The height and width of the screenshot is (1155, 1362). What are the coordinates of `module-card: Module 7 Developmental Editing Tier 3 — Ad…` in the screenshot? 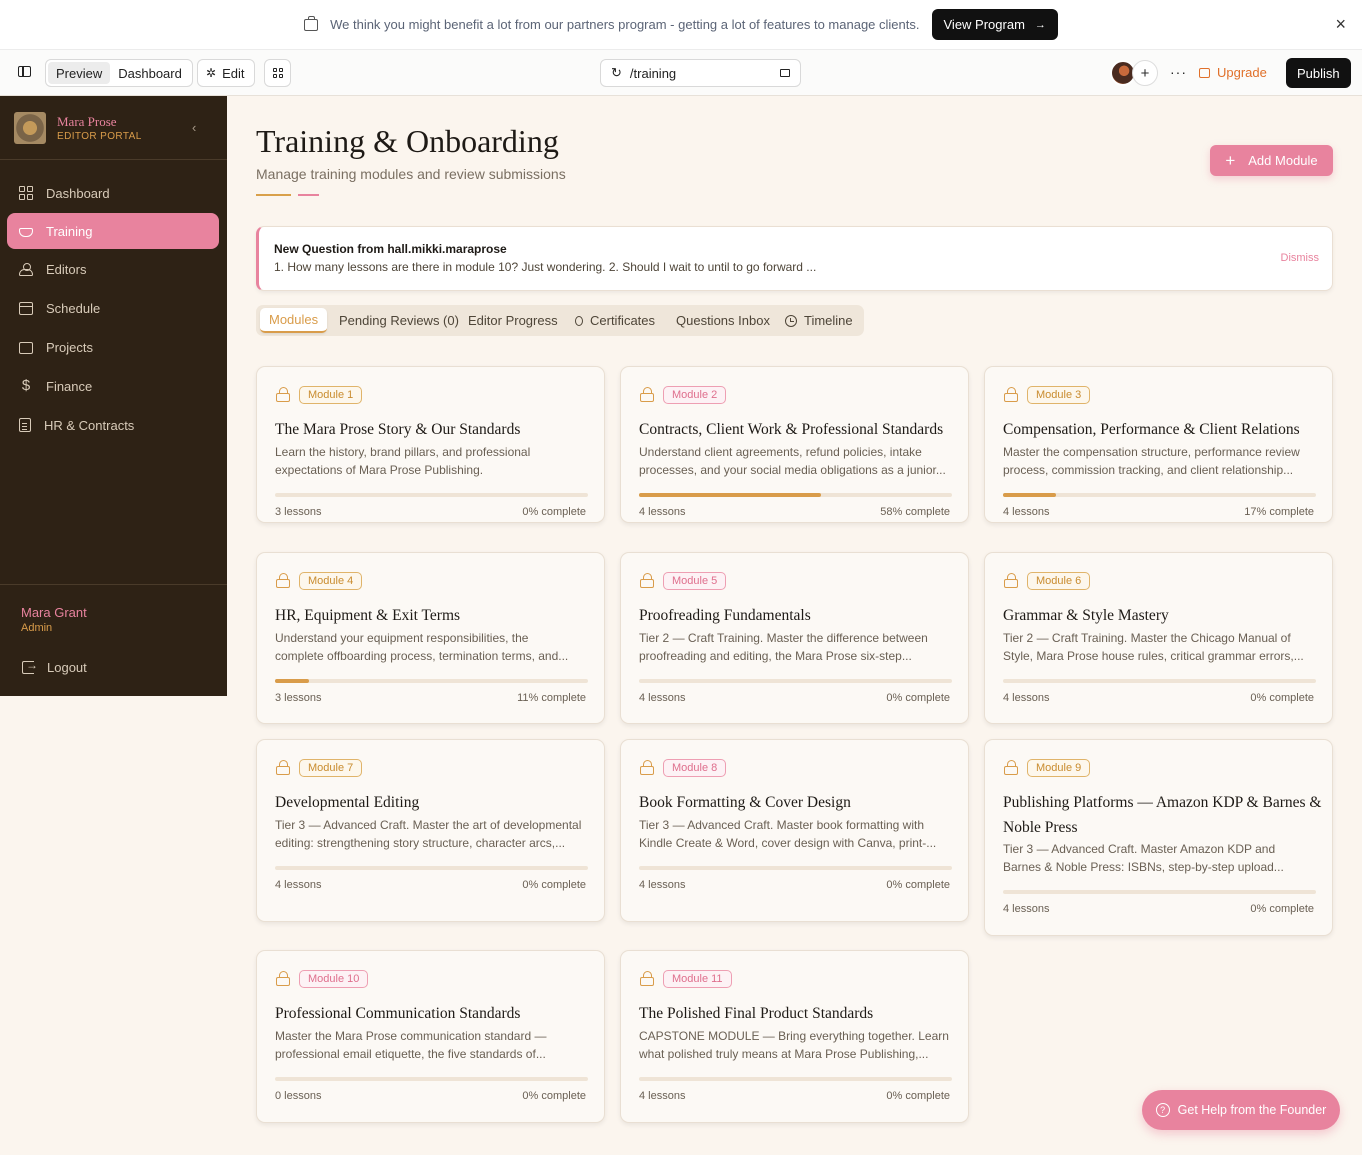 It's located at (430, 830).